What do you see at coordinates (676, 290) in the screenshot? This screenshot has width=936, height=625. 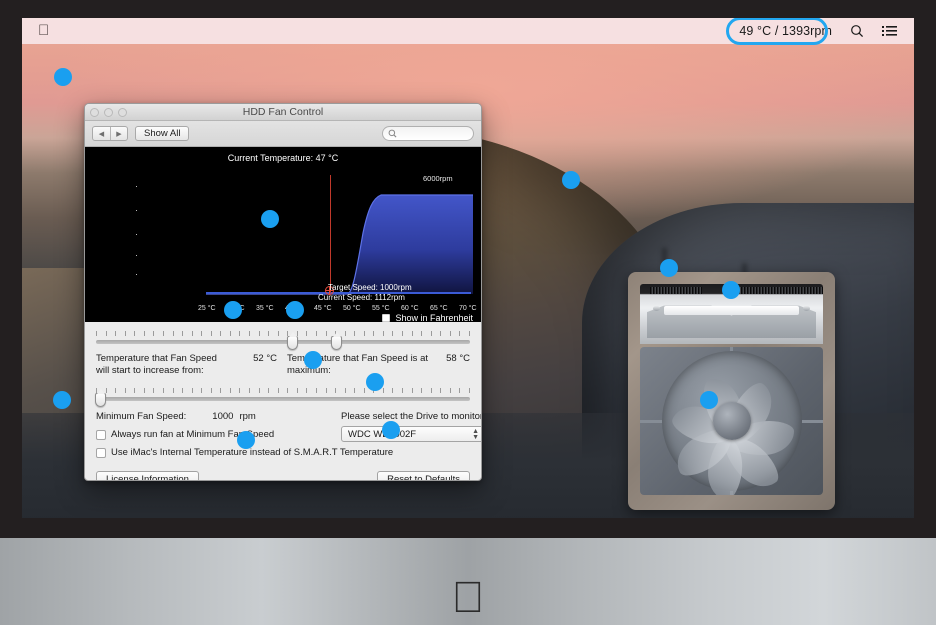 I see `fan-vent-left` at bounding box center [676, 290].